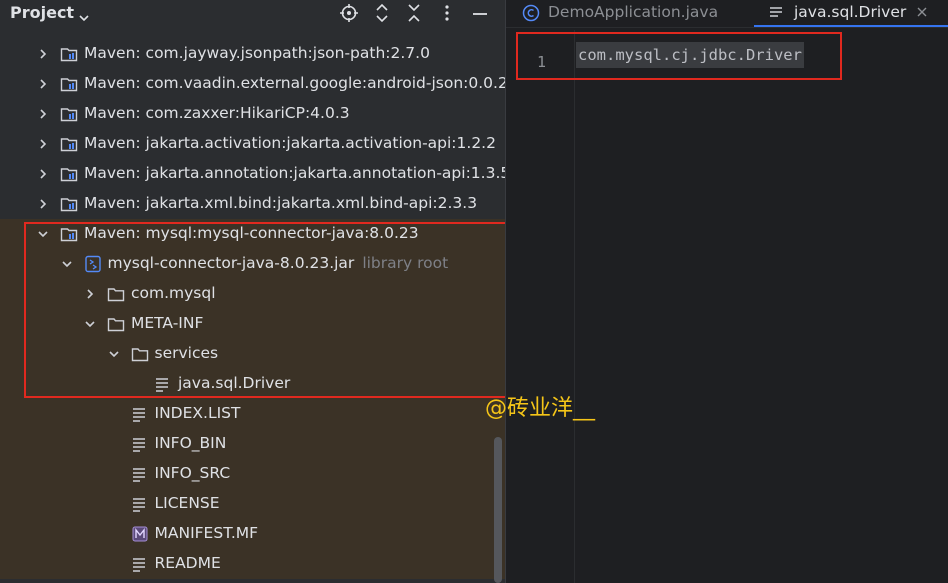 The image size is (948, 583). I want to click on line-number: 1, so click(542, 62).